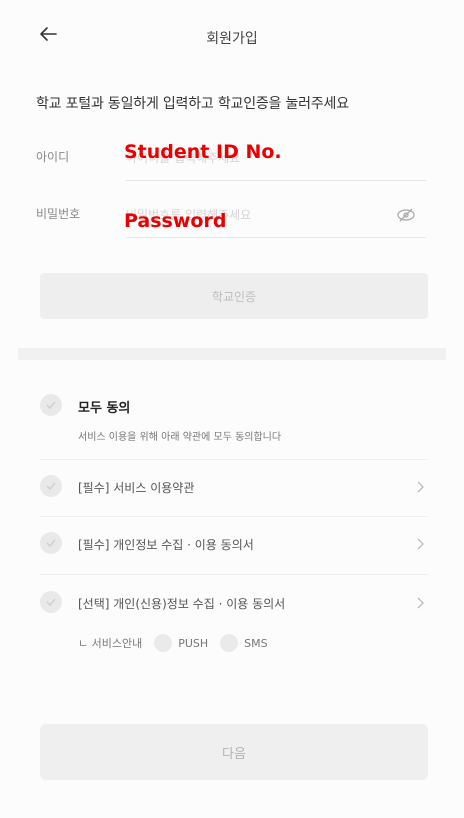 This screenshot has height=818, width=464. What do you see at coordinates (406, 215) in the screenshot?
I see `eye-slash-icon` at bounding box center [406, 215].